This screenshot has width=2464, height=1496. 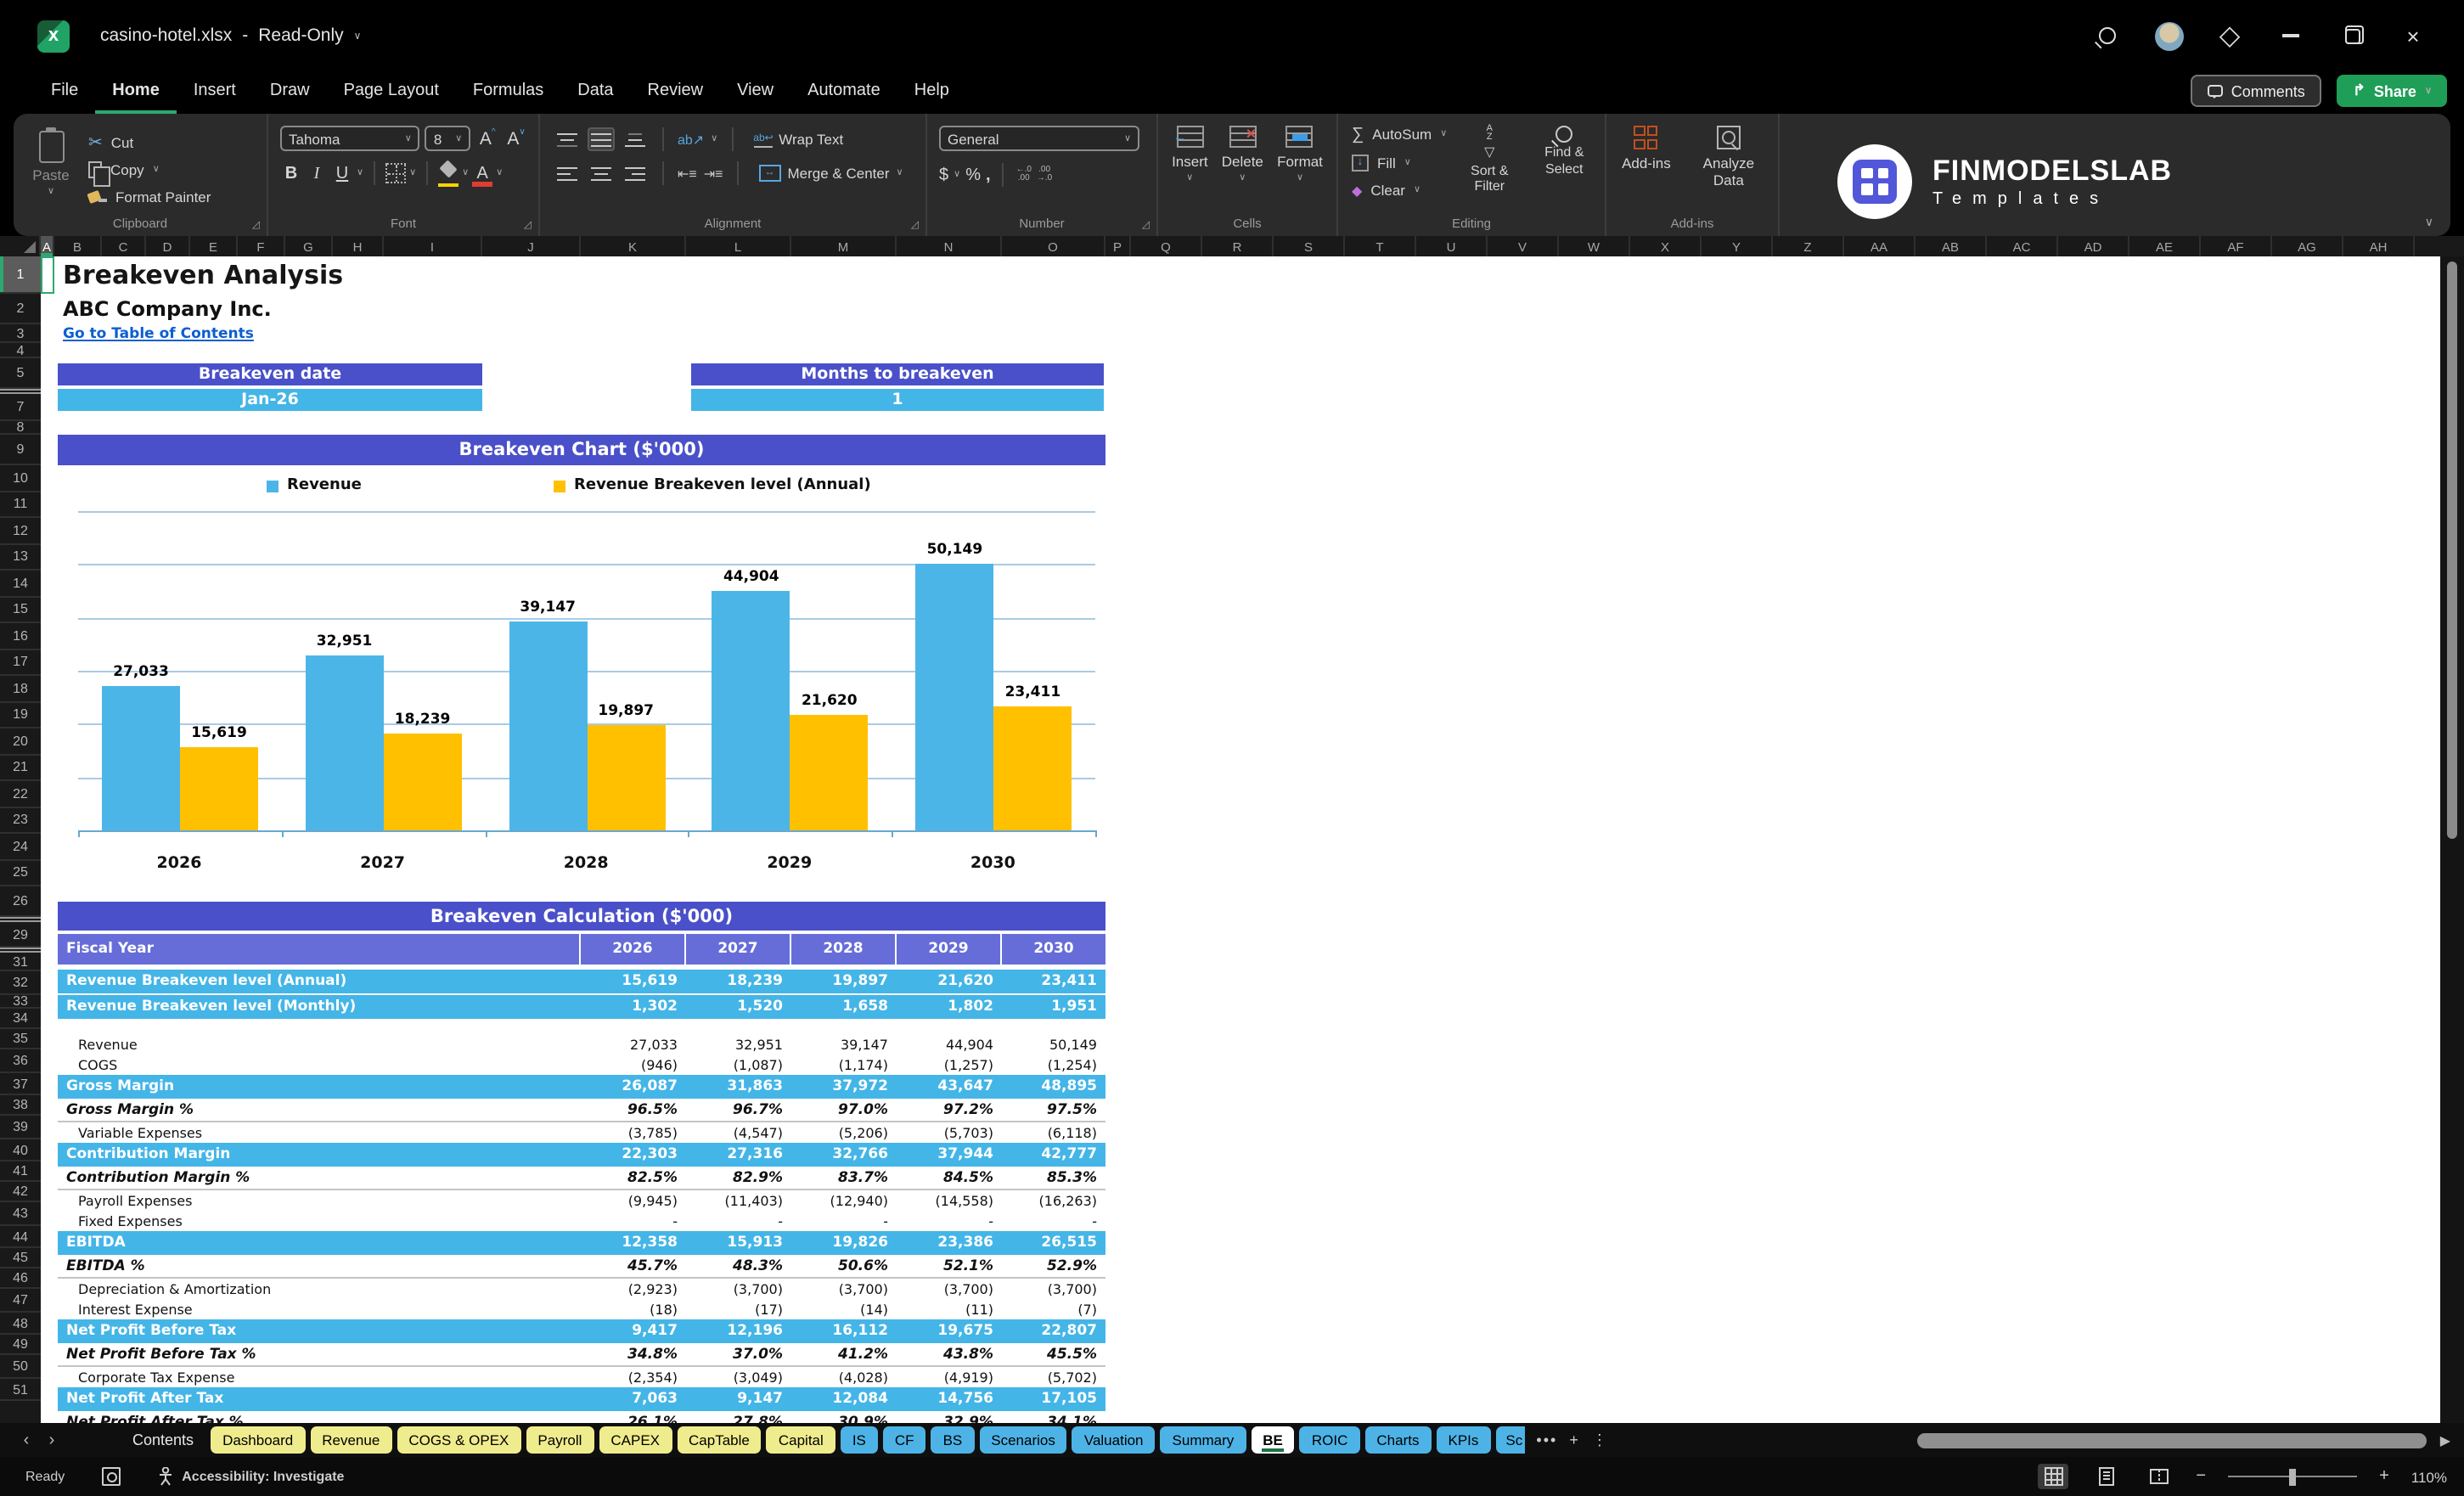 What do you see at coordinates (1510, 1440) in the screenshot?
I see `sheet-tab-sc: Sc` at bounding box center [1510, 1440].